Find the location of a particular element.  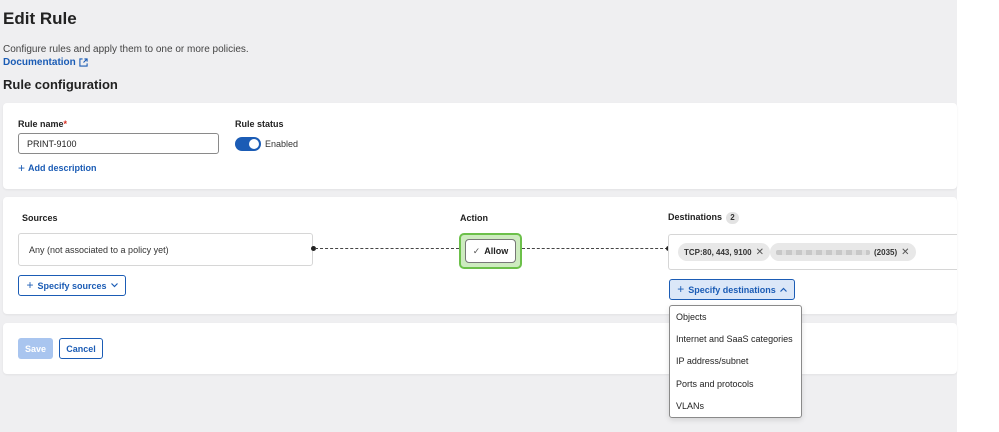

action-label: Action is located at coordinates (474, 218).